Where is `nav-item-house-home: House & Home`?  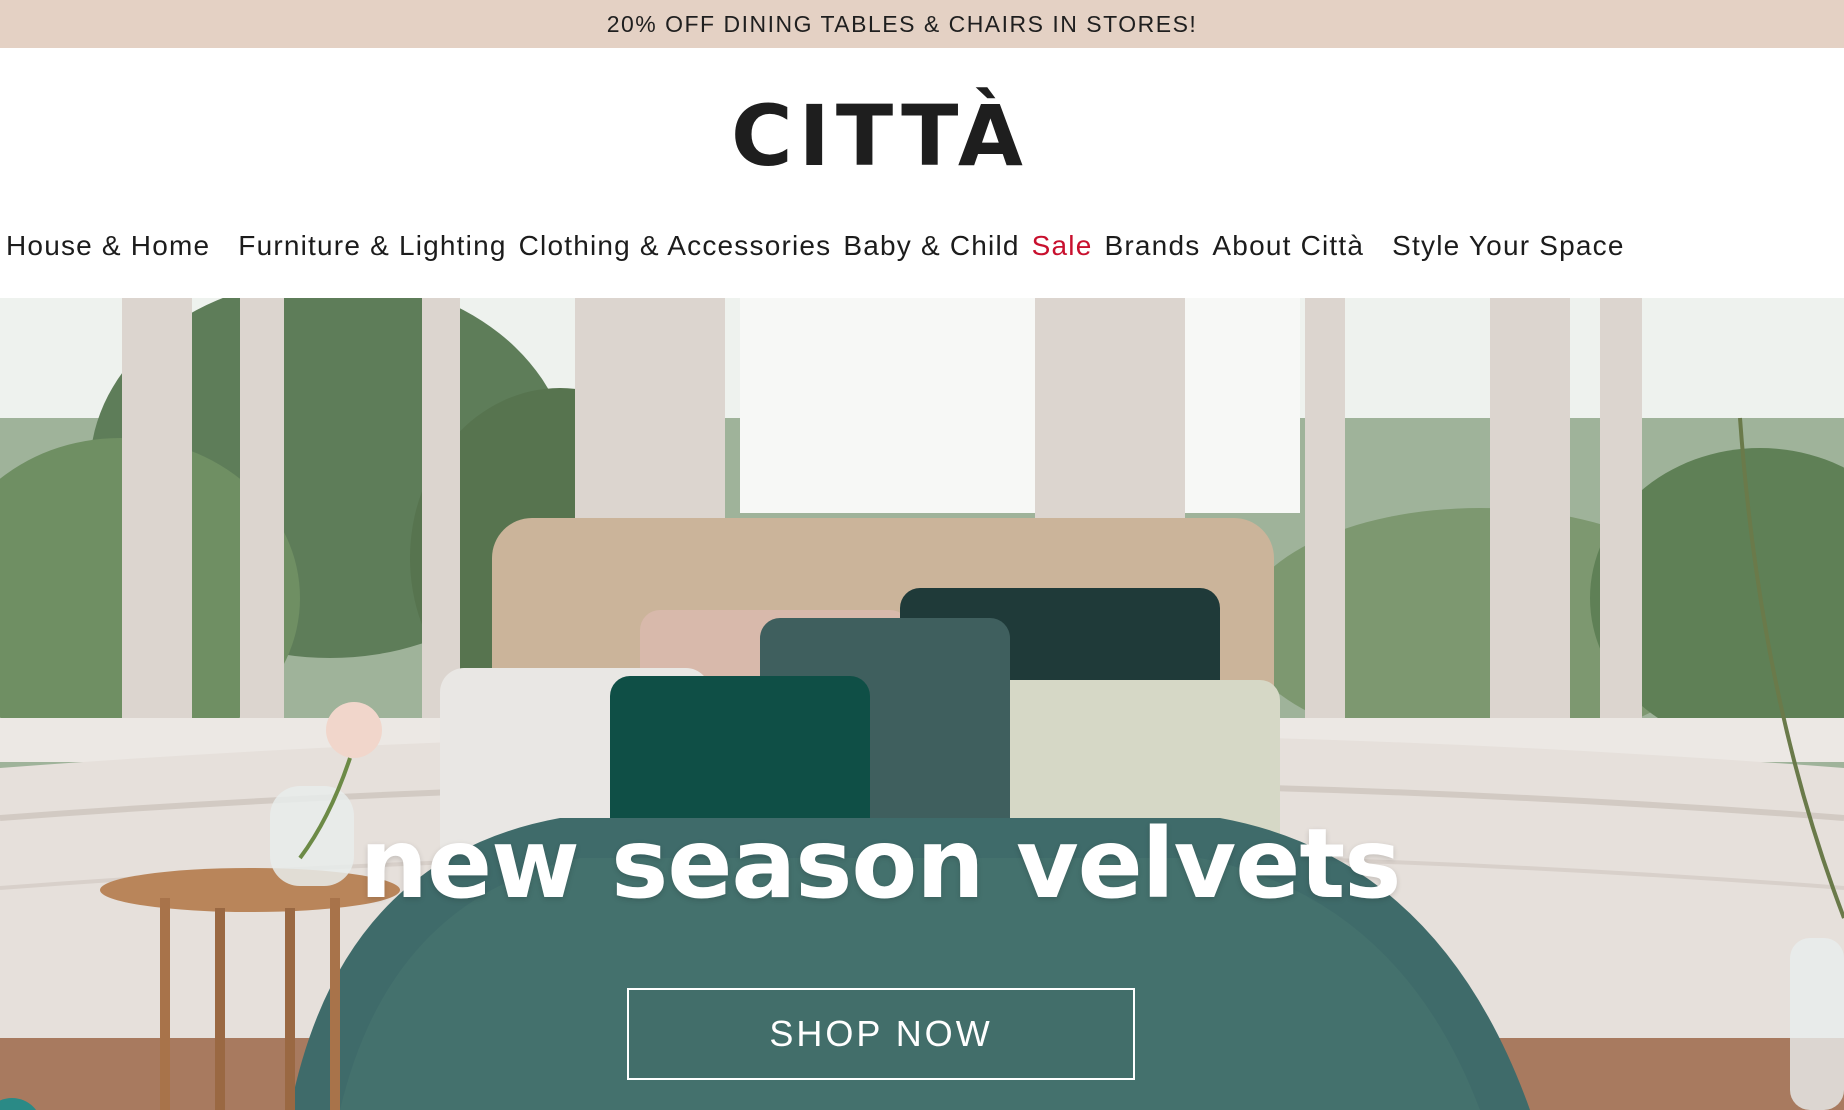 nav-item-house-home: House & Home is located at coordinates (108, 246).